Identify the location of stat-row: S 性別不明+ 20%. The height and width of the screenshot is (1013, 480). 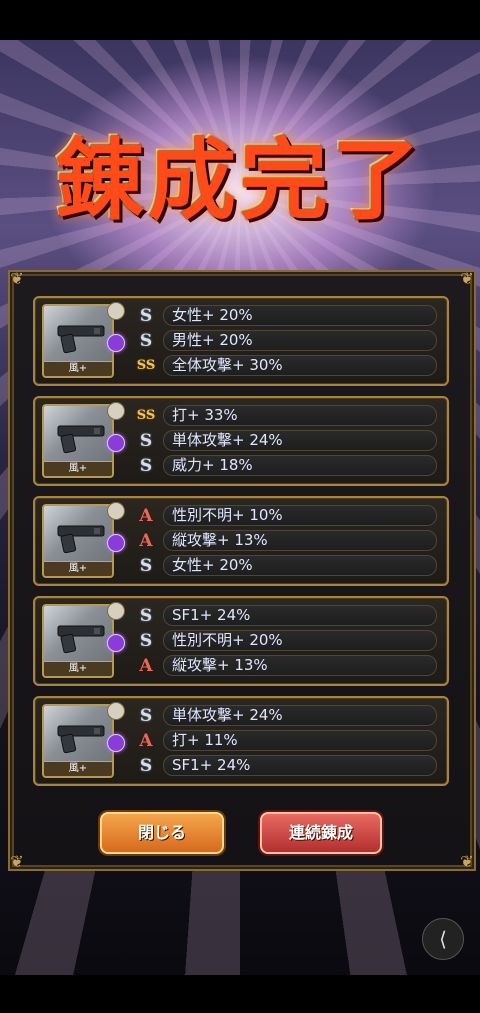
(285, 640).